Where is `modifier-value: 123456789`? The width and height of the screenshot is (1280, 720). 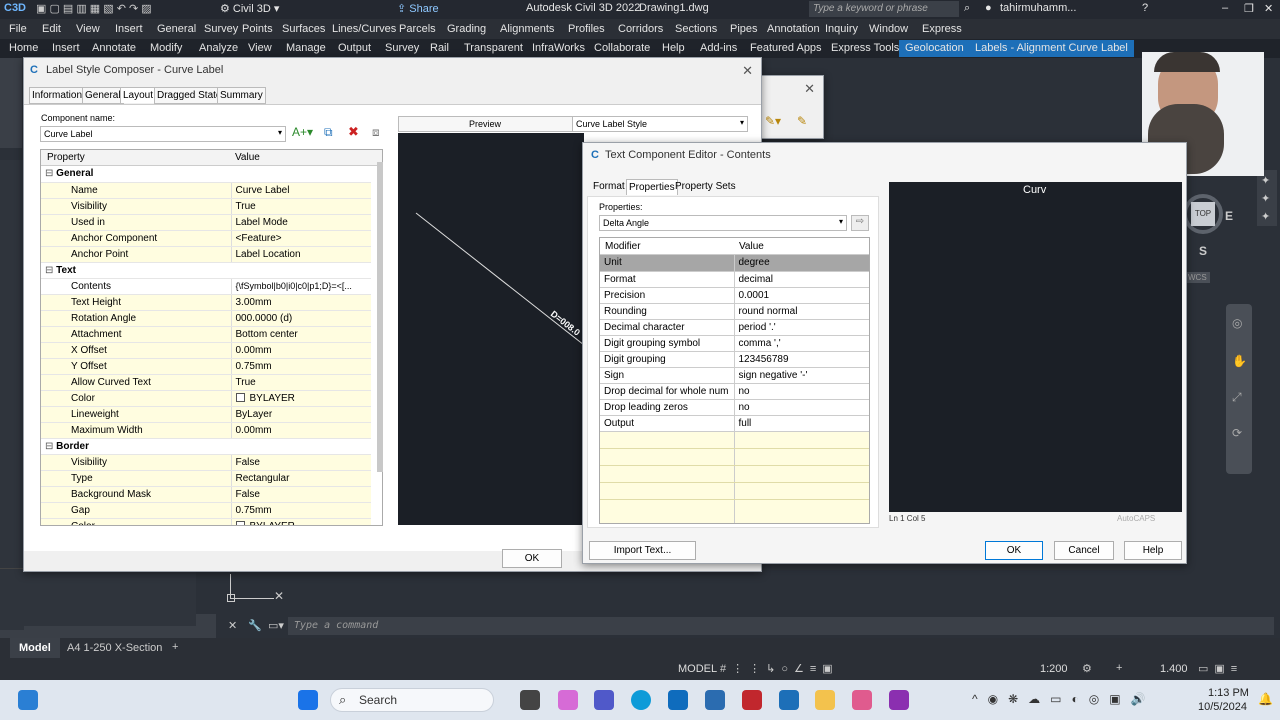
modifier-value: 123456789 is located at coordinates (801, 359).